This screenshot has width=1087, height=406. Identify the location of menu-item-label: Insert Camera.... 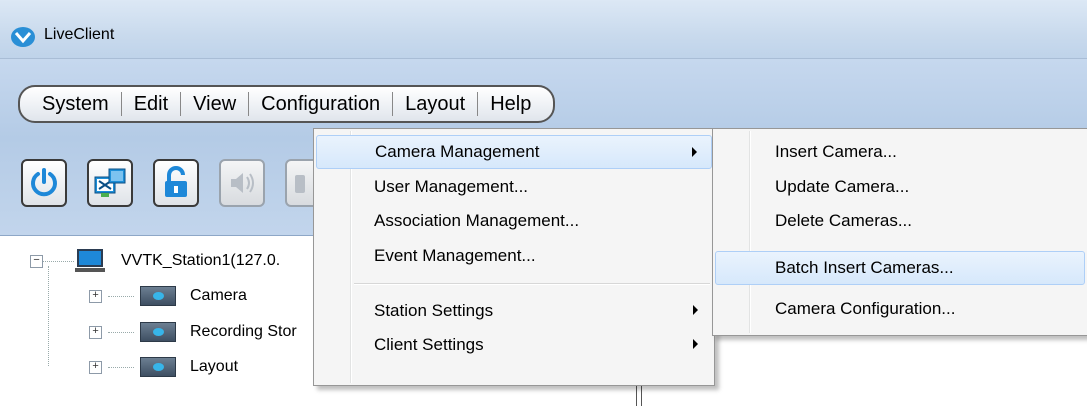
(836, 151).